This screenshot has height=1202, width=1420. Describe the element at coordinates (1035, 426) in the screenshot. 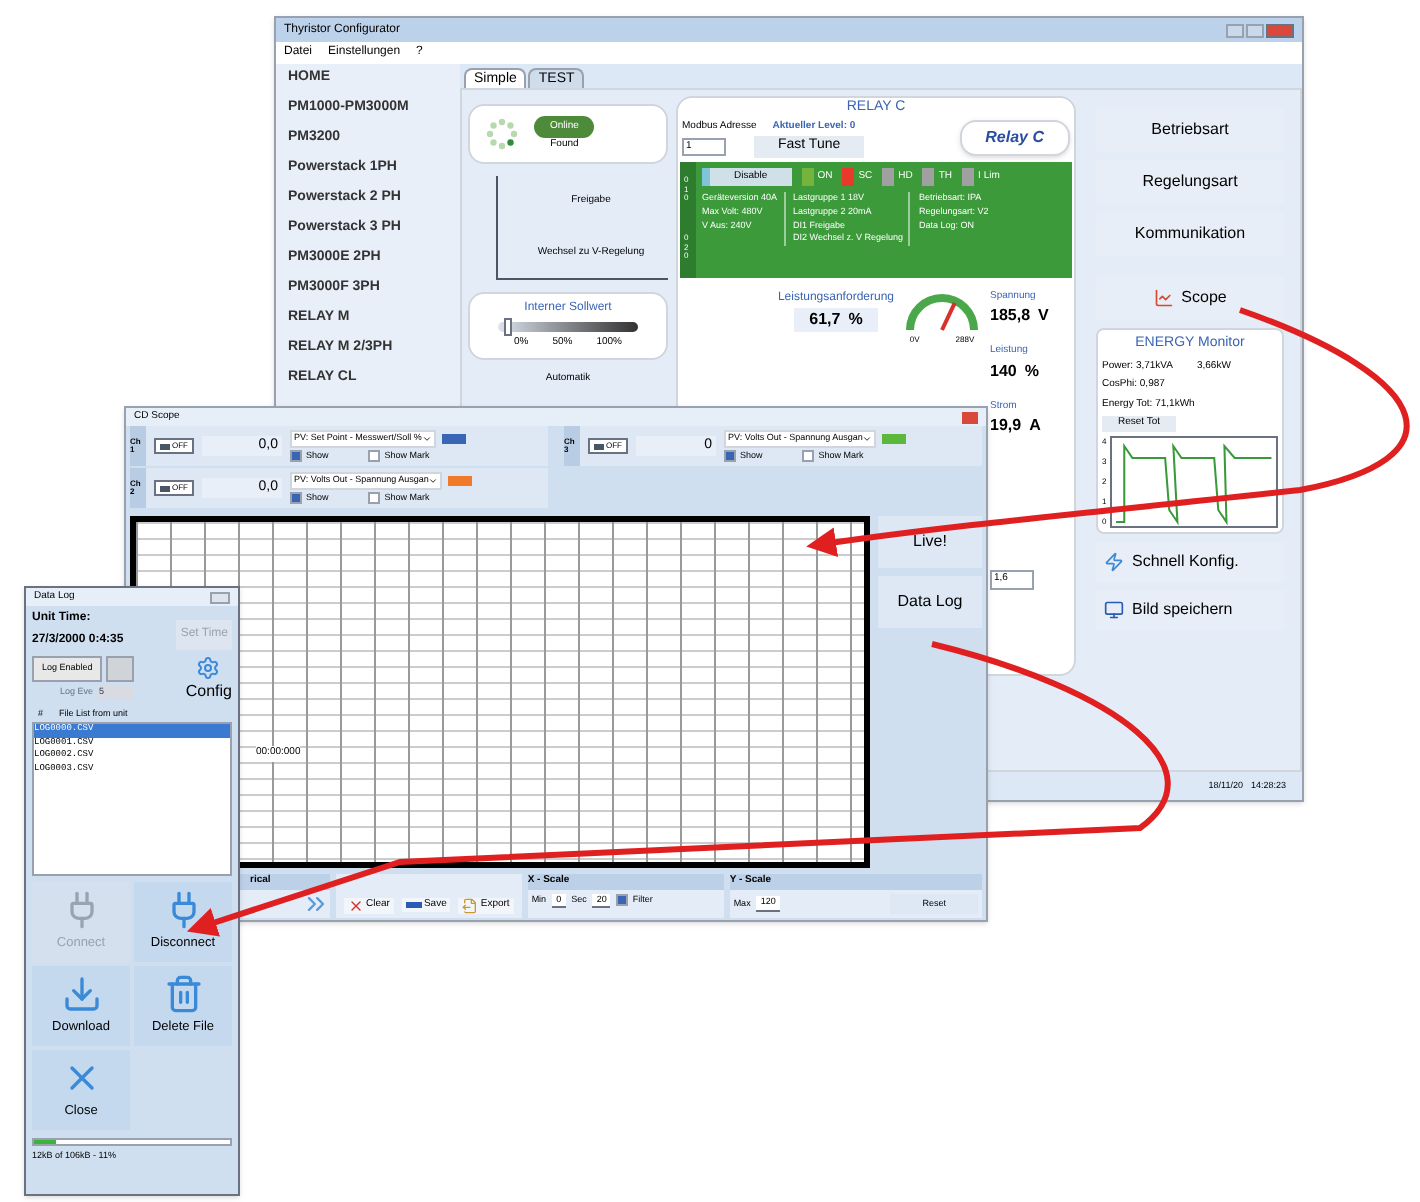

I see `reading-unit: A` at that location.